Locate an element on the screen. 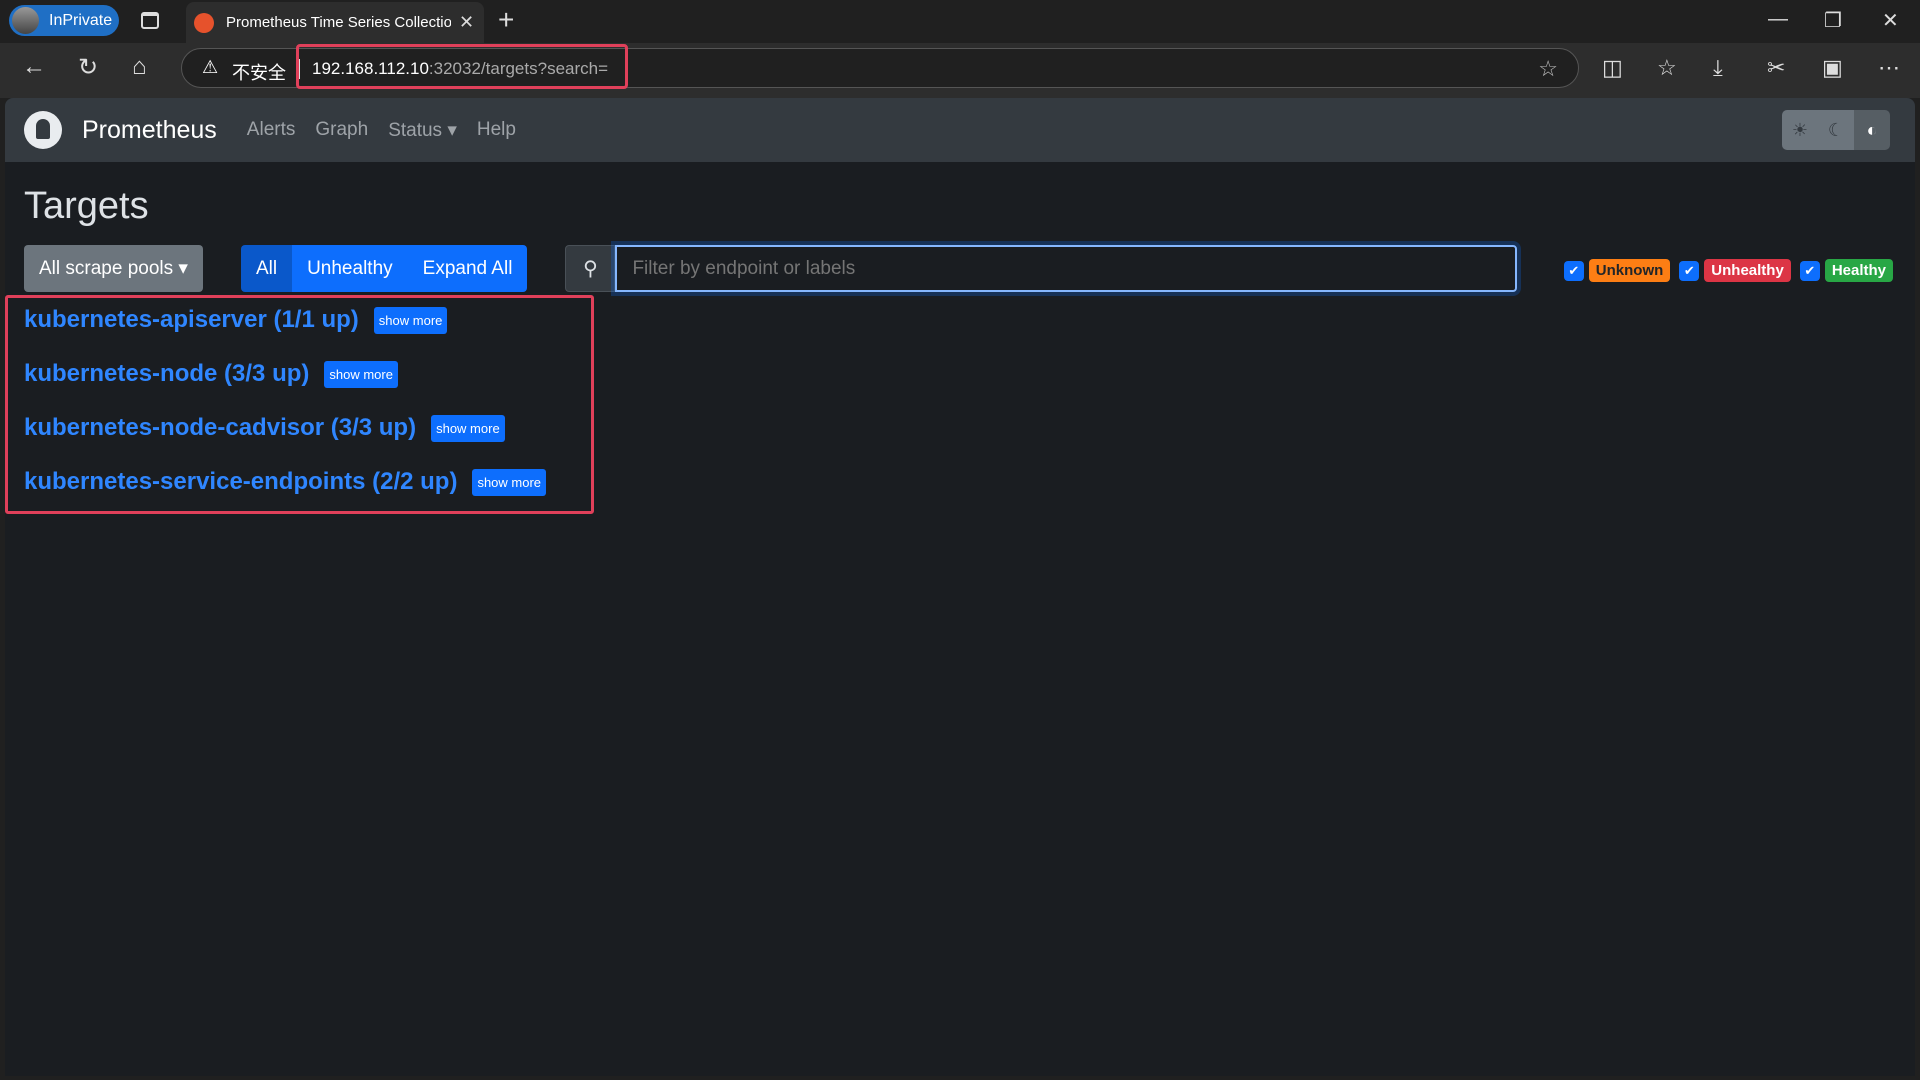 Image resolution: width=1920 pixels, height=1080 pixels. brand: Prometheus is located at coordinates (149, 130).